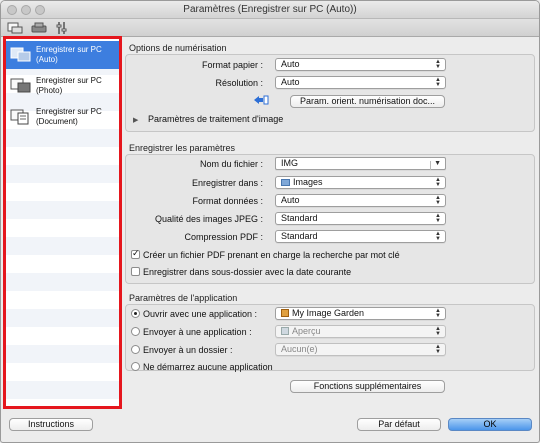  Describe the element at coordinates (306, 331) in the screenshot. I see `send-to-app-value: Aperçu` at that location.